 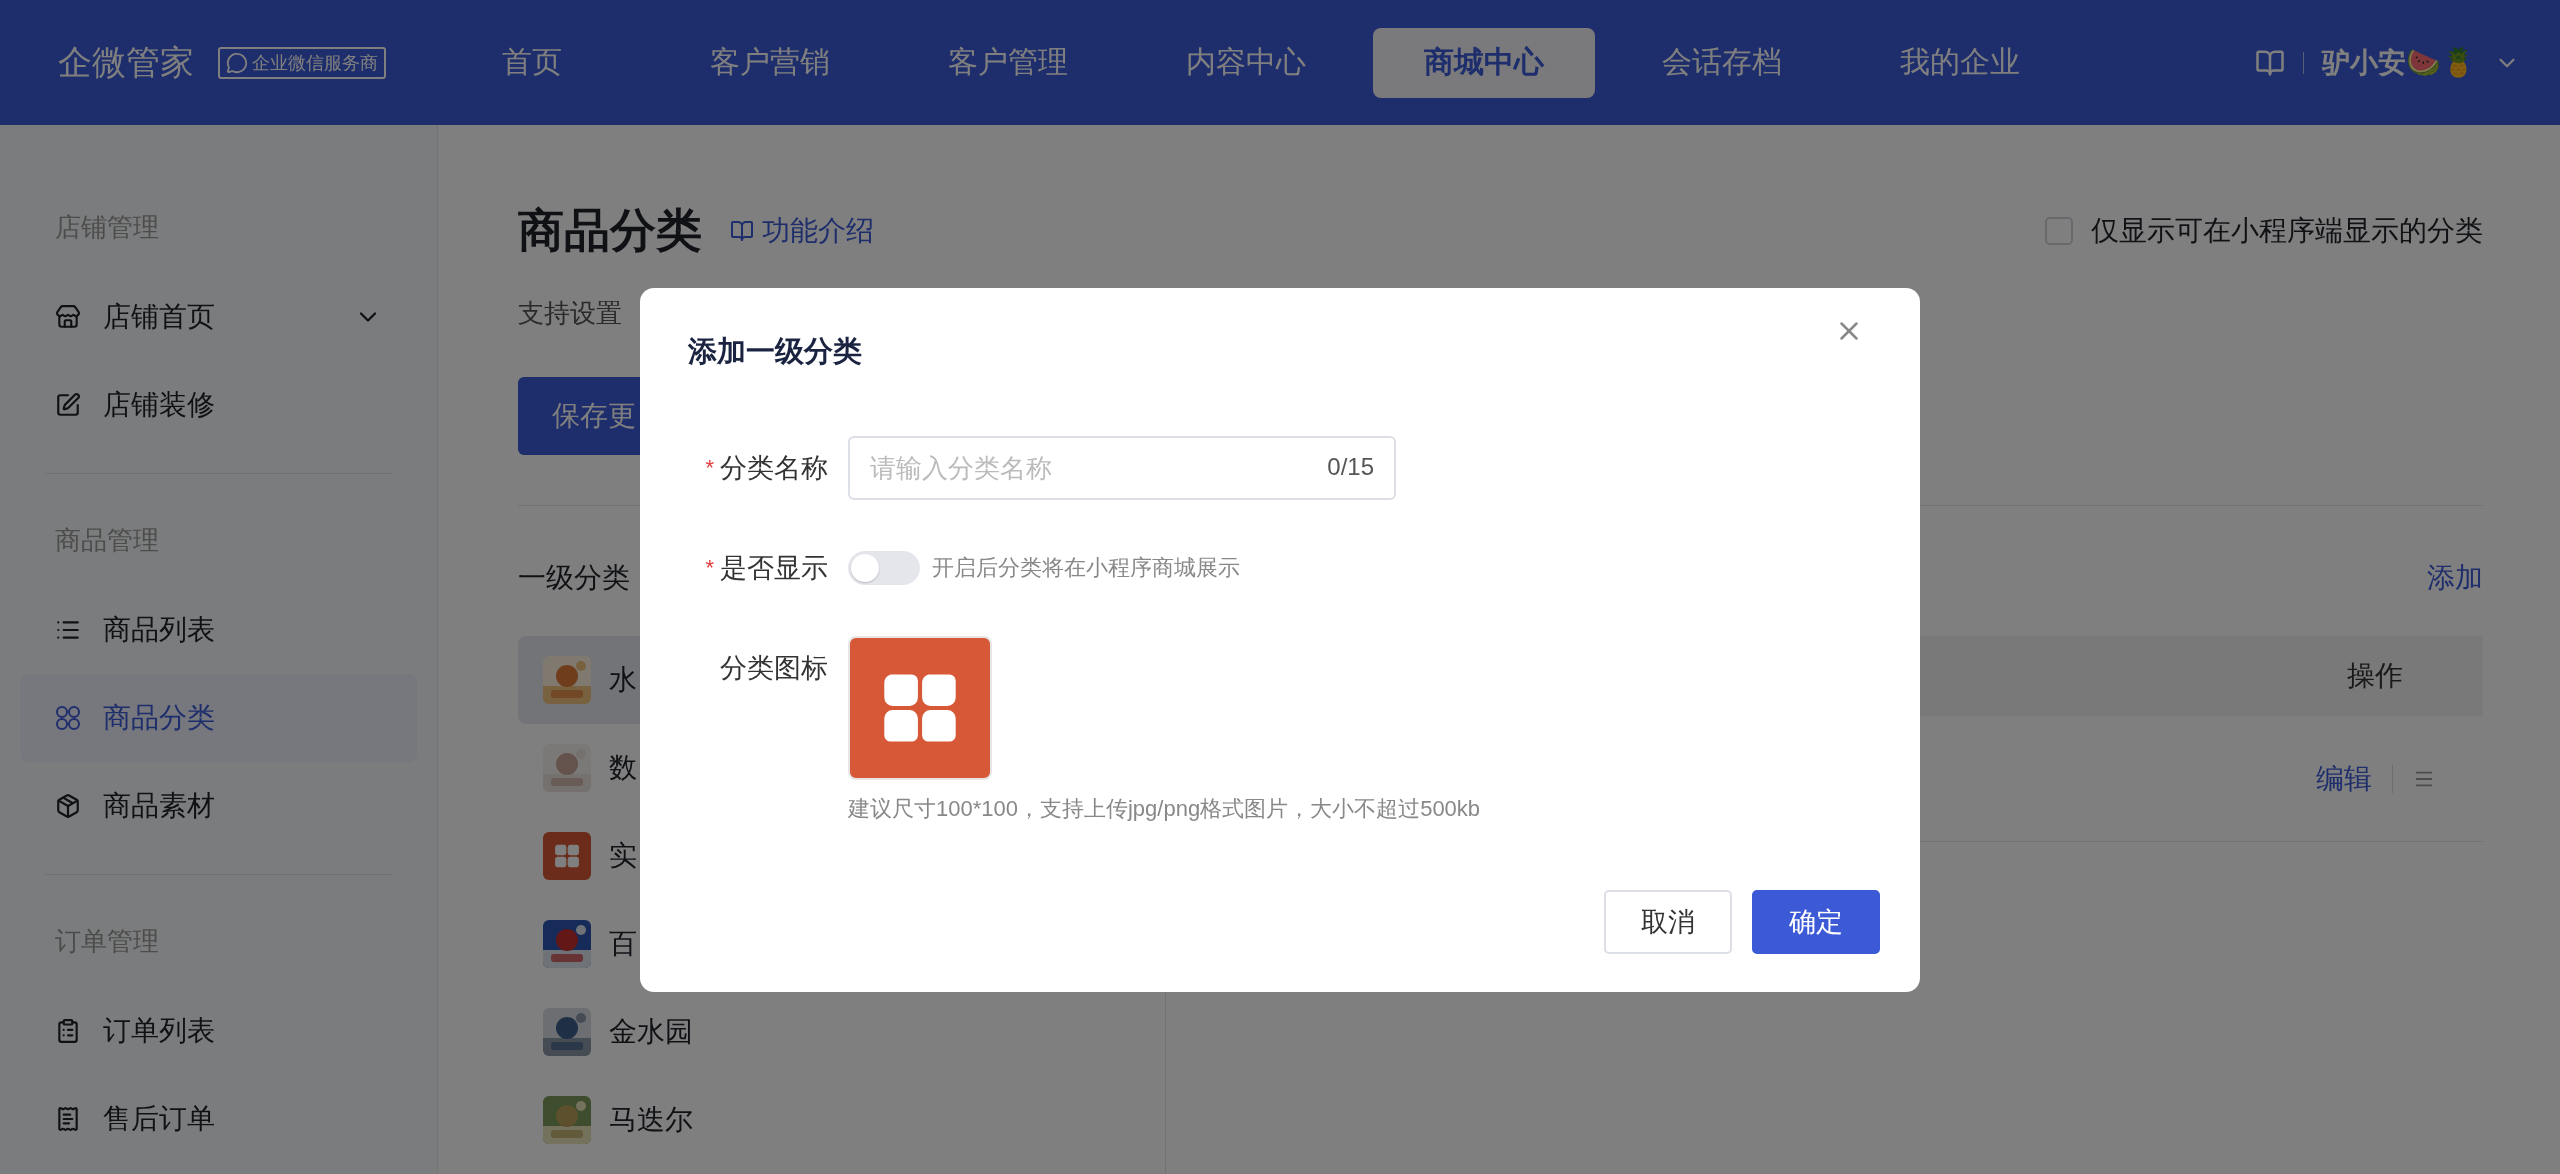 I want to click on char-counter: 0/15, so click(x=1350, y=467).